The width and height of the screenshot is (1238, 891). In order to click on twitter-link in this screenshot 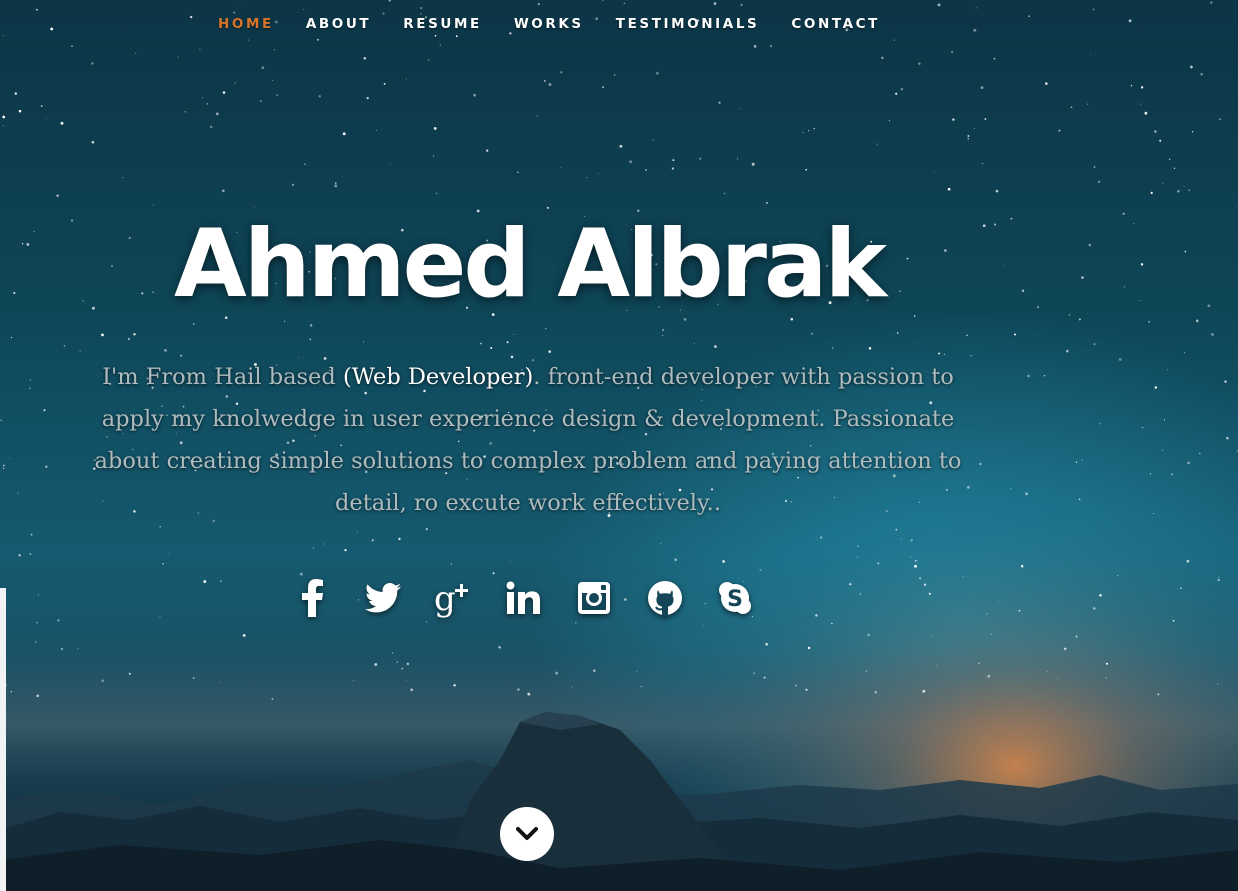, I will do `click(383, 598)`.